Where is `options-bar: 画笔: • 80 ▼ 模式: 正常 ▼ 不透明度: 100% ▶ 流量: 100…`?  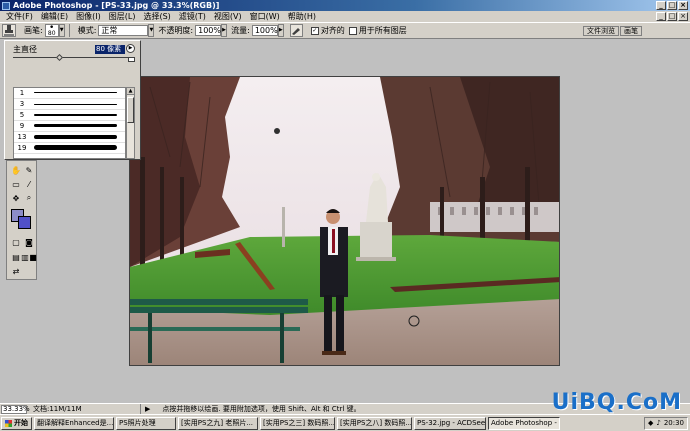
options-bar: 画笔: • 80 ▼ 模式: 正常 ▼ 不透明度: 100% ▶ 流量: 100… is located at coordinates (345, 30).